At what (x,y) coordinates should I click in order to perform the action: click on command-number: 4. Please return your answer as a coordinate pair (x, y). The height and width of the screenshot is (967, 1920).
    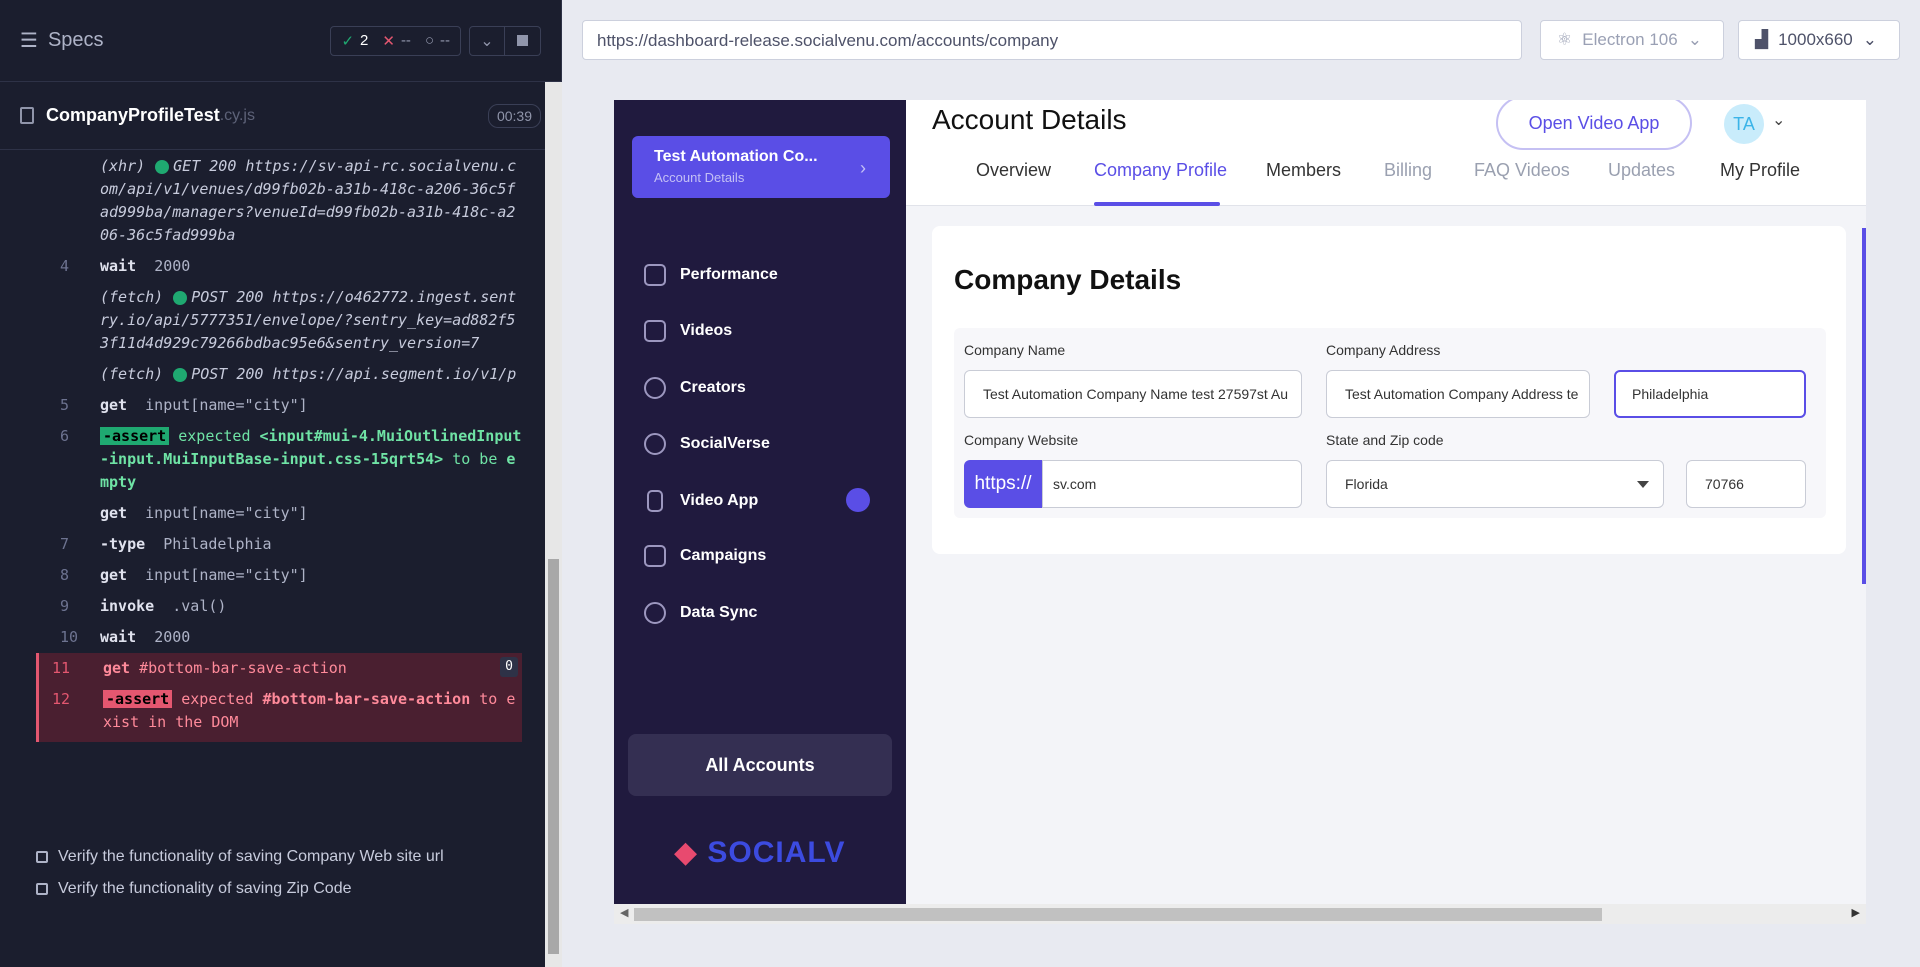
    Looking at the image, I should click on (65, 266).